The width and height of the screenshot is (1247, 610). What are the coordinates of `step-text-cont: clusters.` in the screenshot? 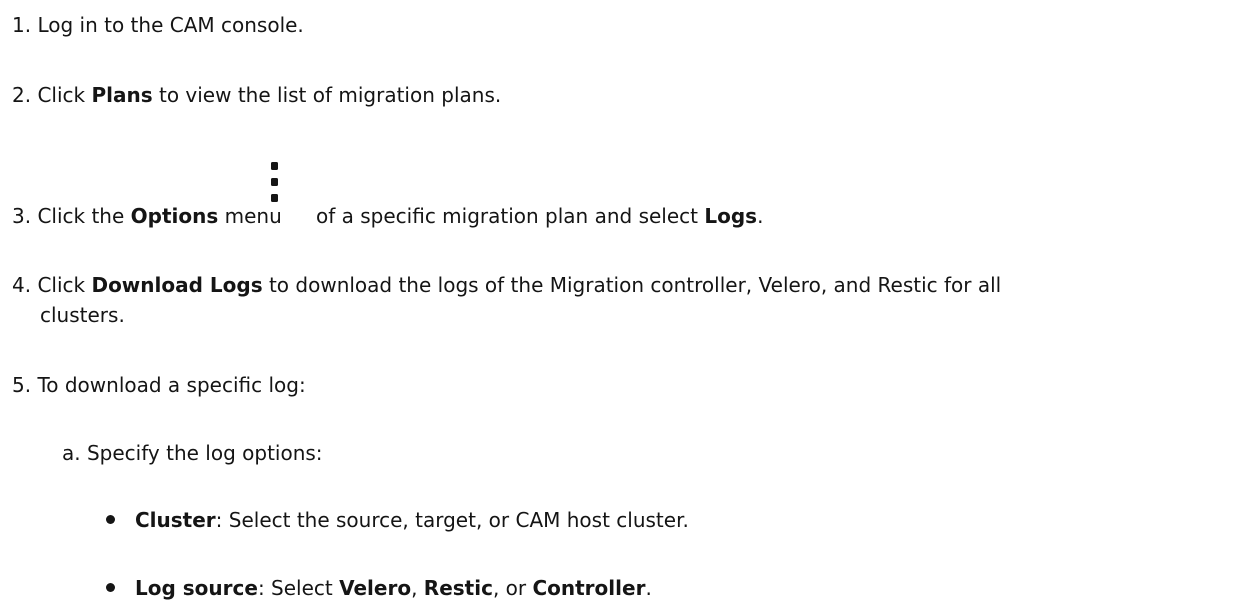 It's located at (82, 315).